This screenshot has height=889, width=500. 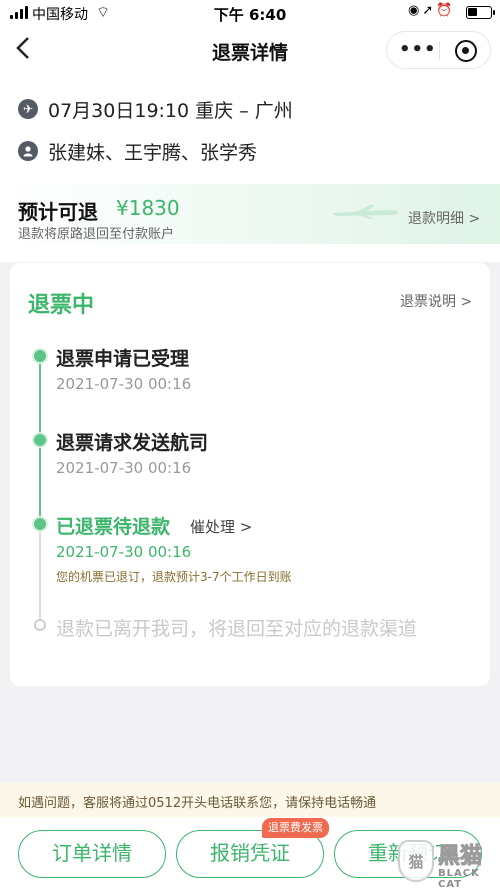 What do you see at coordinates (250, 13) in the screenshot?
I see `status-bar: 中国移动 ⌔ 下午 6:40 ◉➚⏰` at bounding box center [250, 13].